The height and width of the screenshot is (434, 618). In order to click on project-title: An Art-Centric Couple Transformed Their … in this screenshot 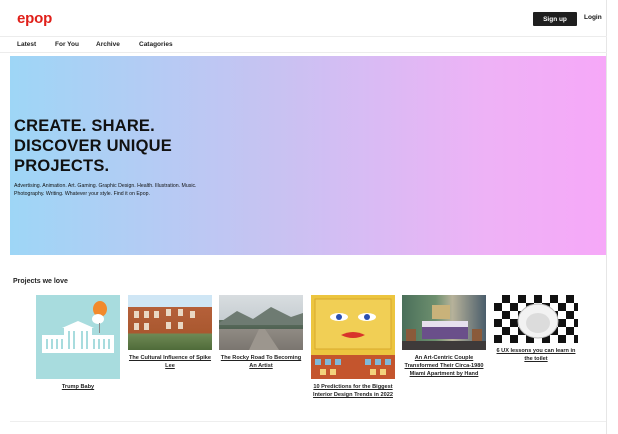, I will do `click(444, 366)`.